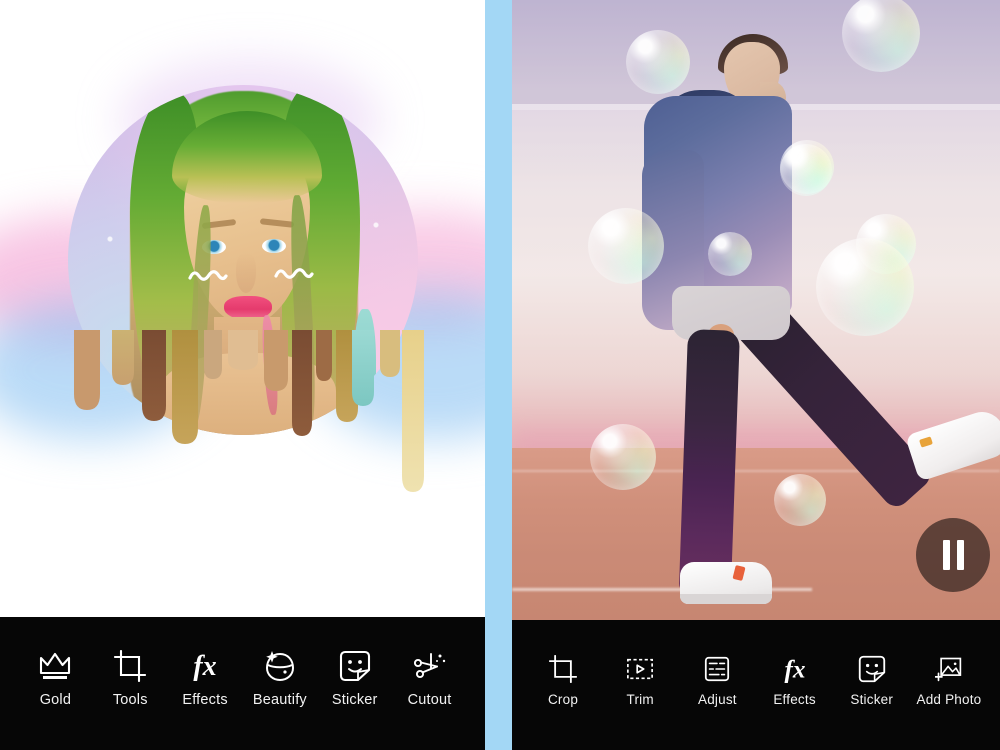 Image resolution: width=1000 pixels, height=750 pixels. I want to click on pause-button, so click(953, 555).